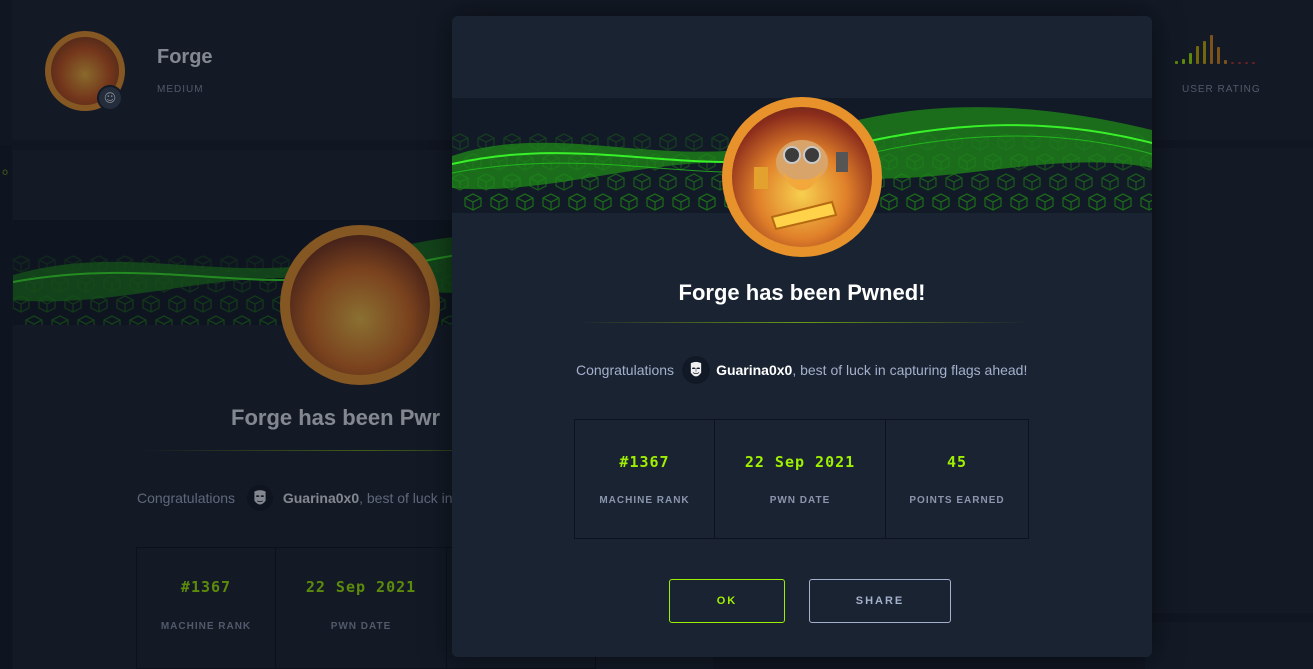  I want to click on user-mask-icon, so click(696, 370).